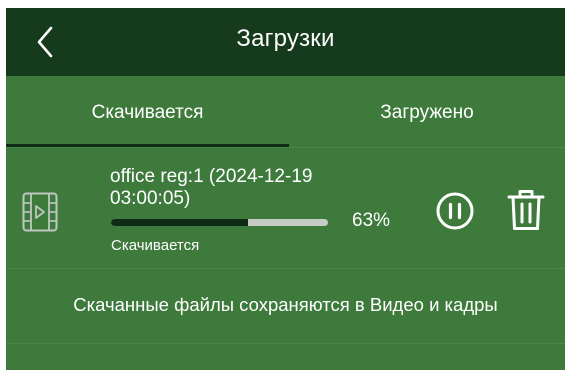 The width and height of the screenshot is (570, 370). Describe the element at coordinates (285, 38) in the screenshot. I see `page-title: Загрузки` at that location.